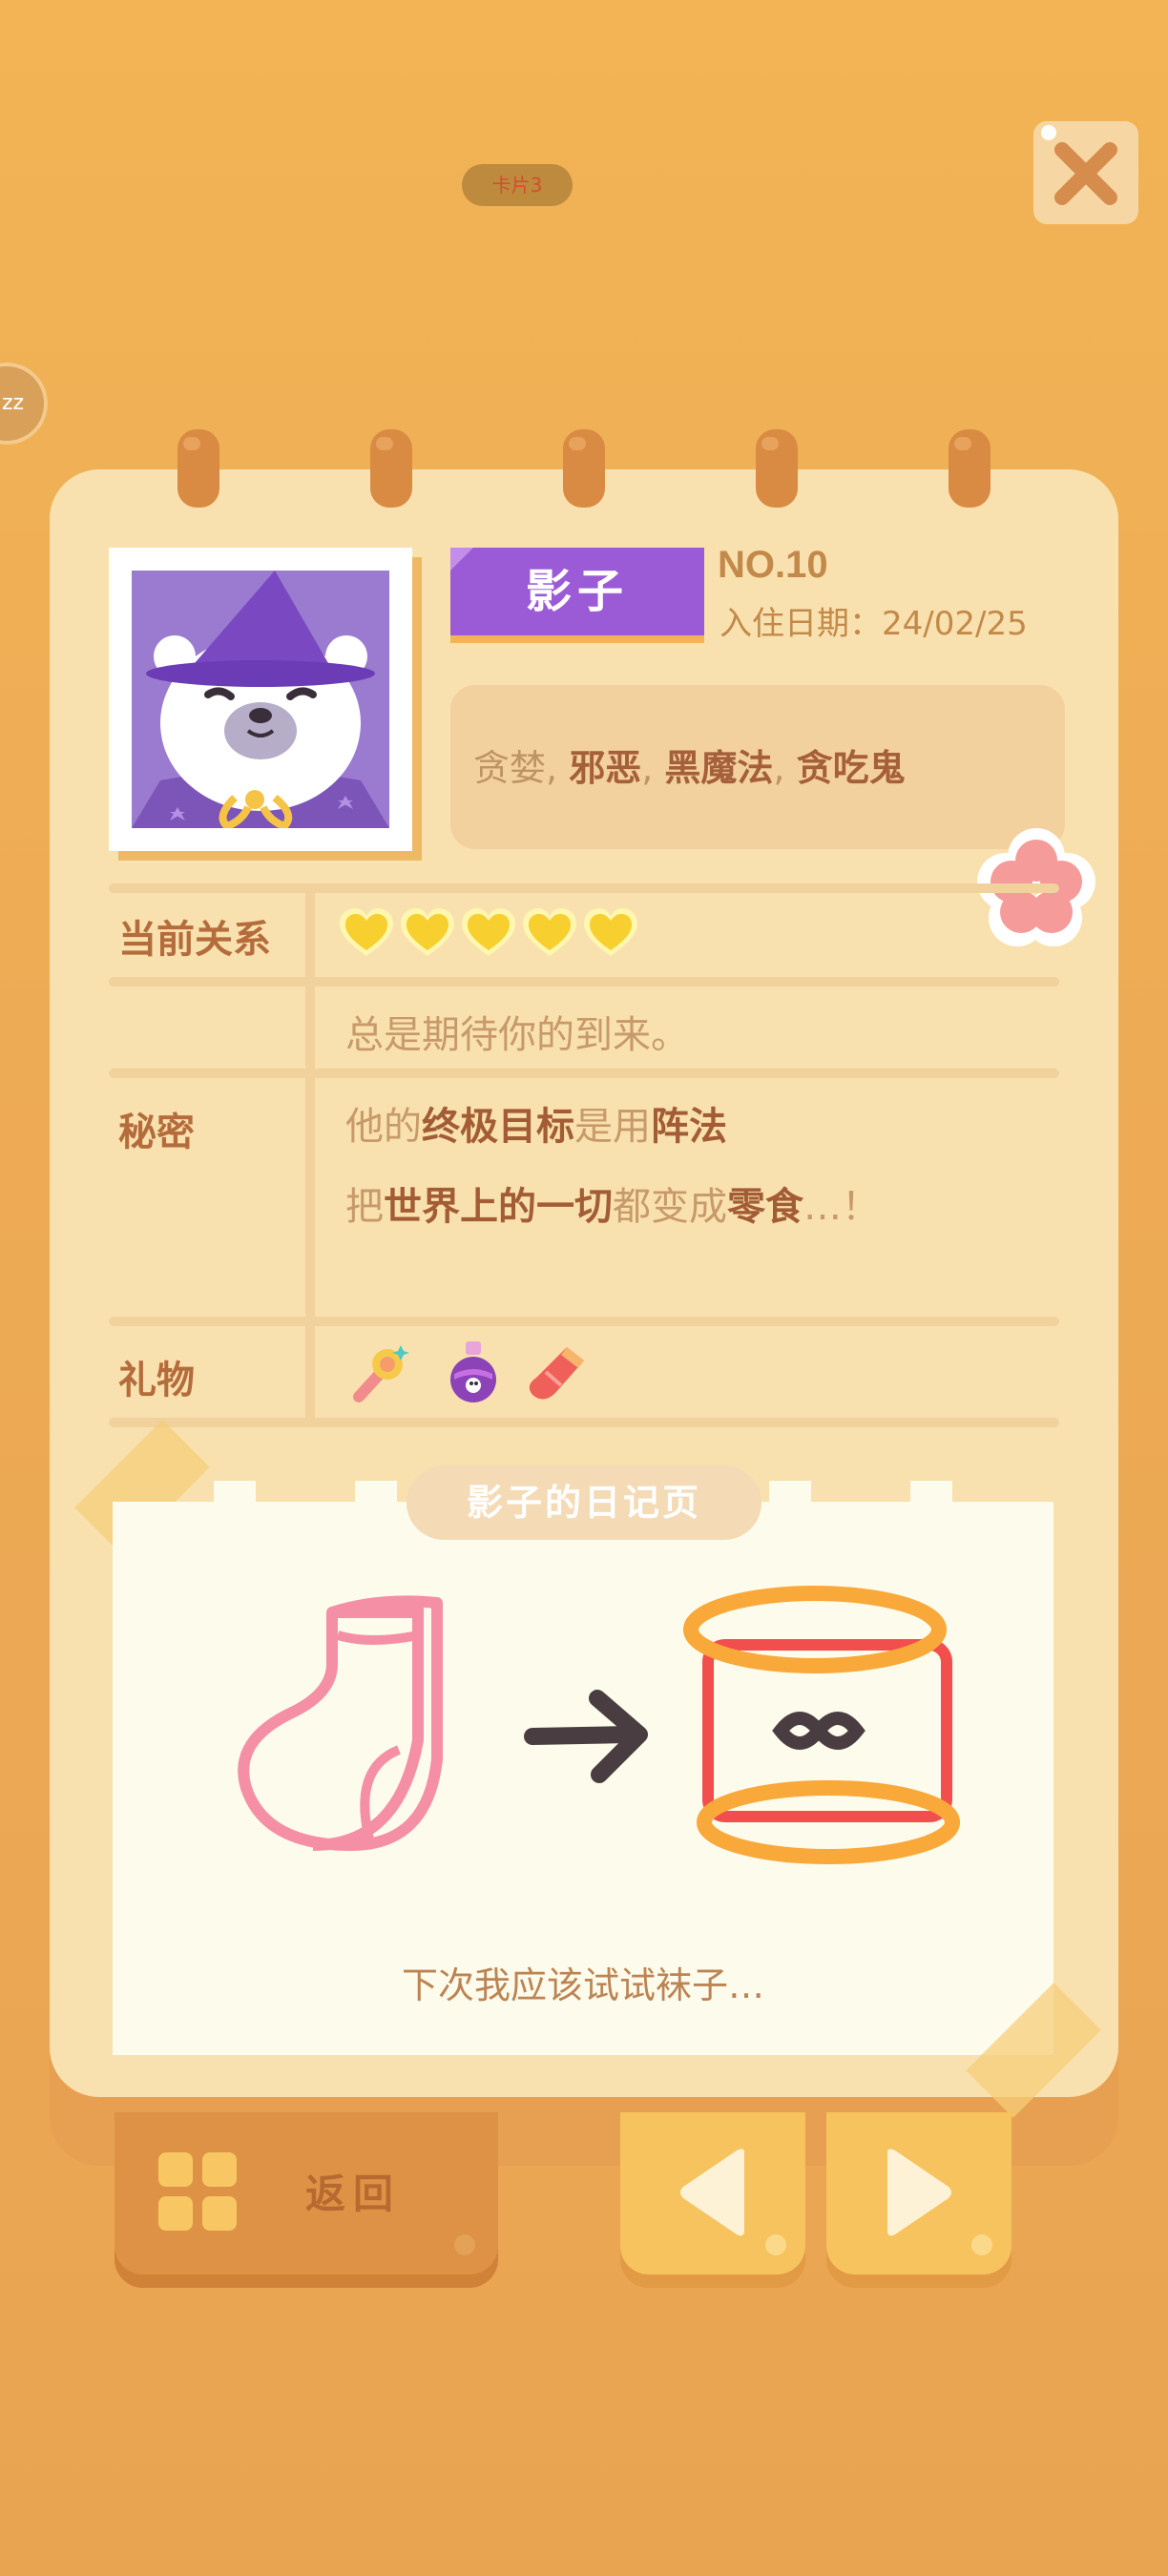  What do you see at coordinates (670, 1207) in the screenshot?
I see `secret-text: 都变成` at bounding box center [670, 1207].